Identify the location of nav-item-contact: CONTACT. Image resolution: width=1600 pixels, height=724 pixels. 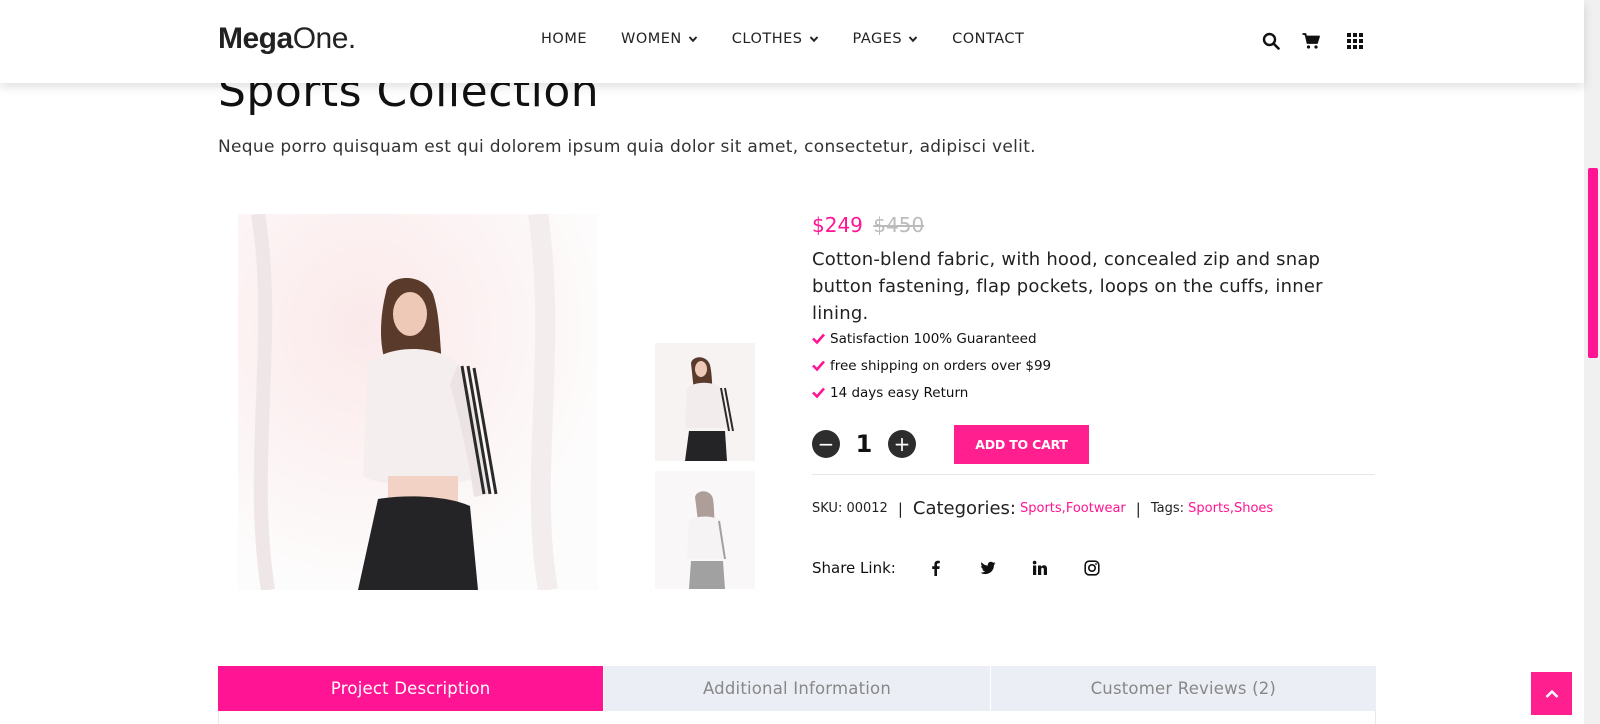
(988, 39).